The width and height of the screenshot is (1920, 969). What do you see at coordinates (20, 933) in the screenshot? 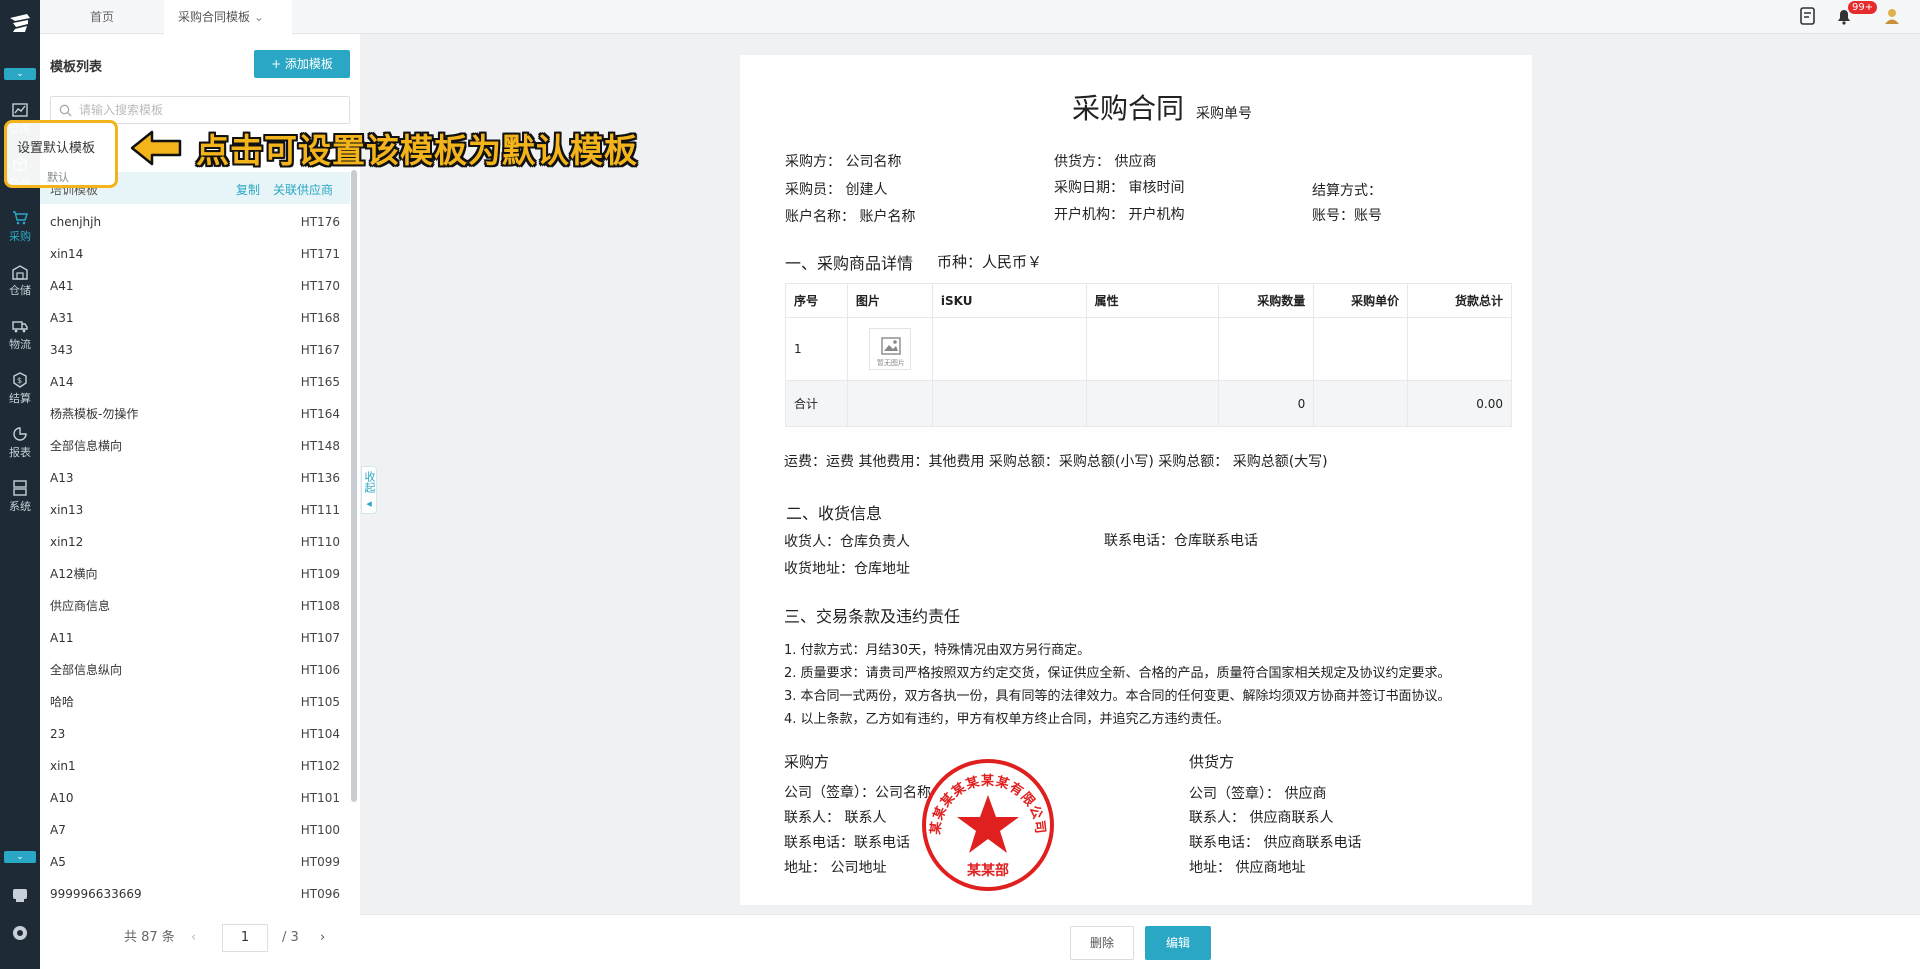
I see `help-icon` at bounding box center [20, 933].